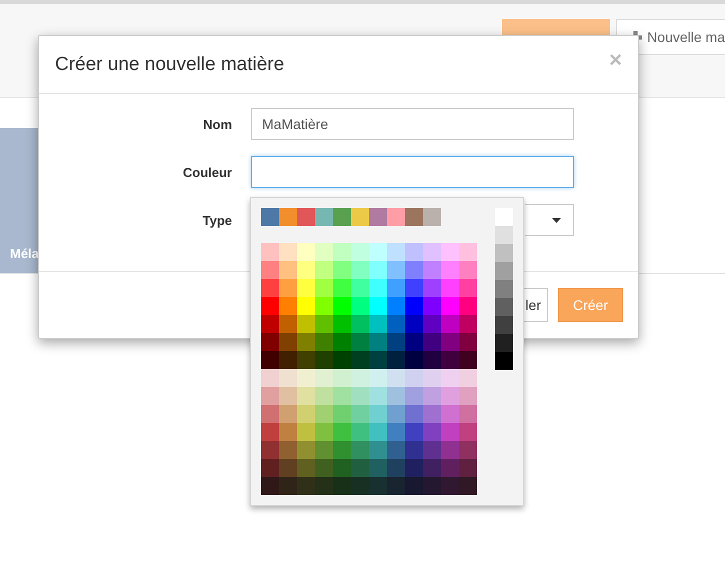  Describe the element at coordinates (24, 253) in the screenshot. I see `card-label: Méla` at that location.